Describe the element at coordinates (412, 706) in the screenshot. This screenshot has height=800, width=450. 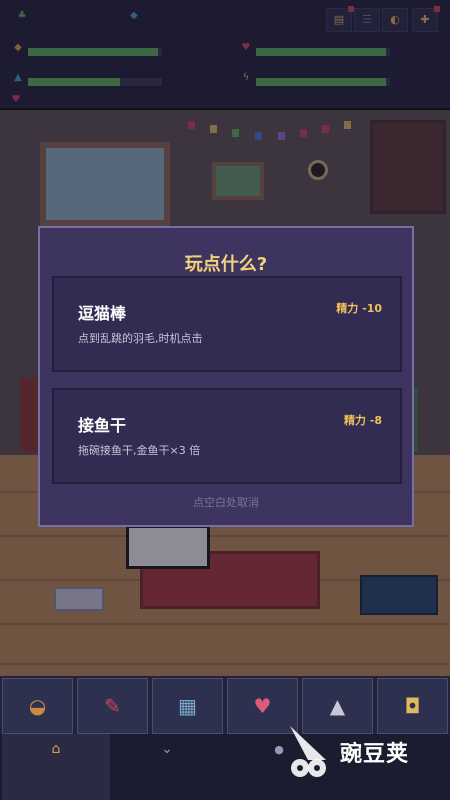
I see `bag-icon: ◘` at that location.